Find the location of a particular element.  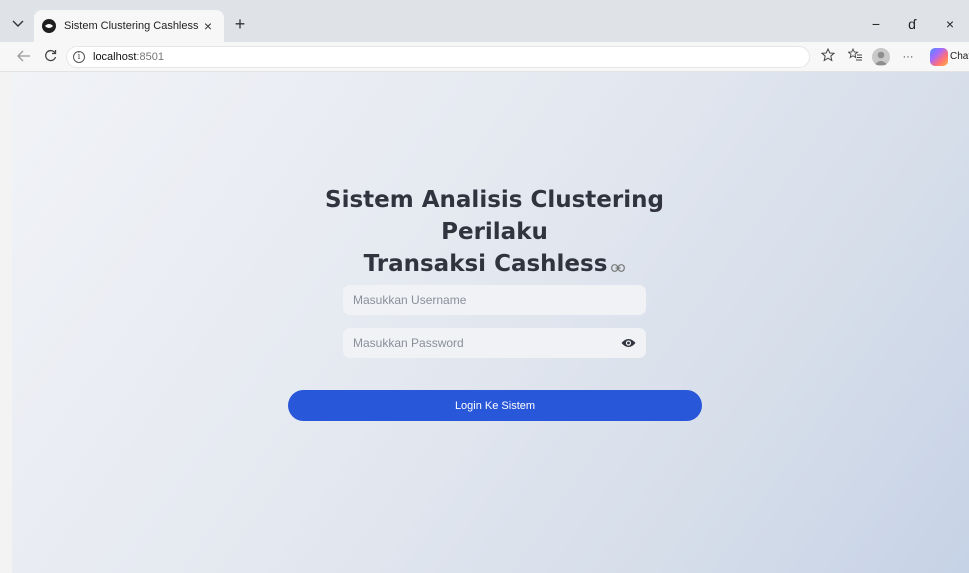

browser-tabstrip: Sistem Clustering Cashless × + − ɗ × is located at coordinates (484, 21).